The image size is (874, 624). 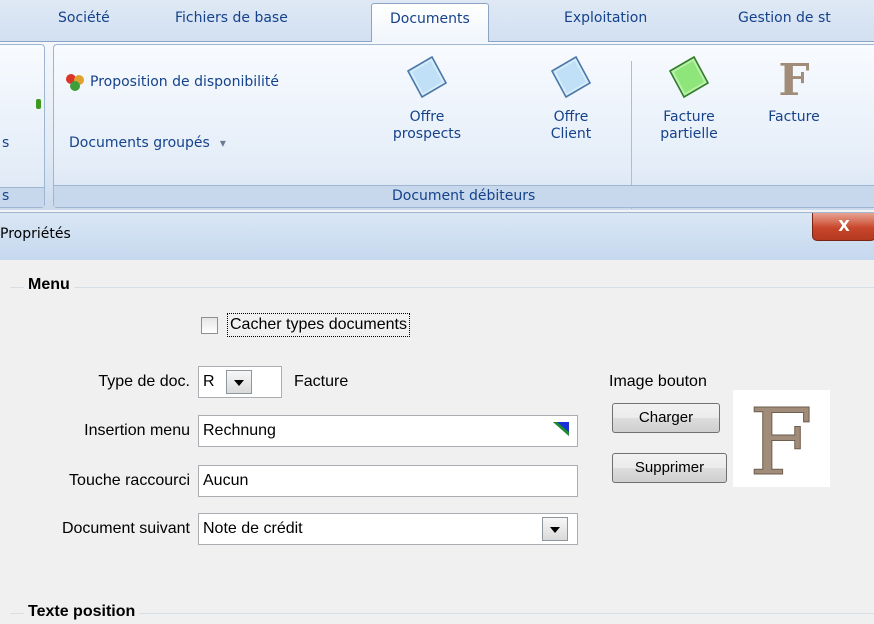 What do you see at coordinates (209, 381) in the screenshot?
I see `type-doc-value: R` at bounding box center [209, 381].